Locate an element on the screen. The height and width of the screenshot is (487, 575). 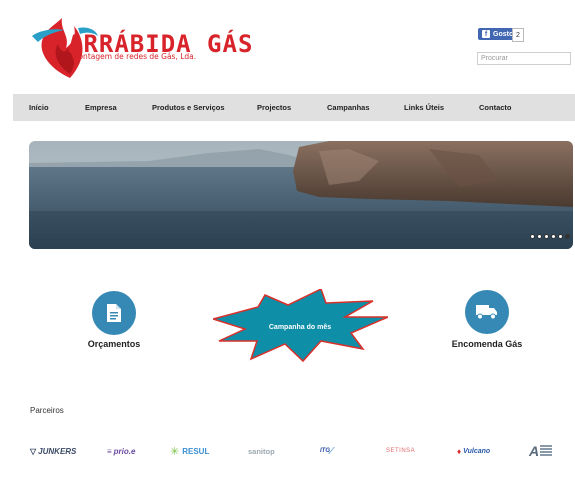
encomenda-gas-button is located at coordinates (487, 312).